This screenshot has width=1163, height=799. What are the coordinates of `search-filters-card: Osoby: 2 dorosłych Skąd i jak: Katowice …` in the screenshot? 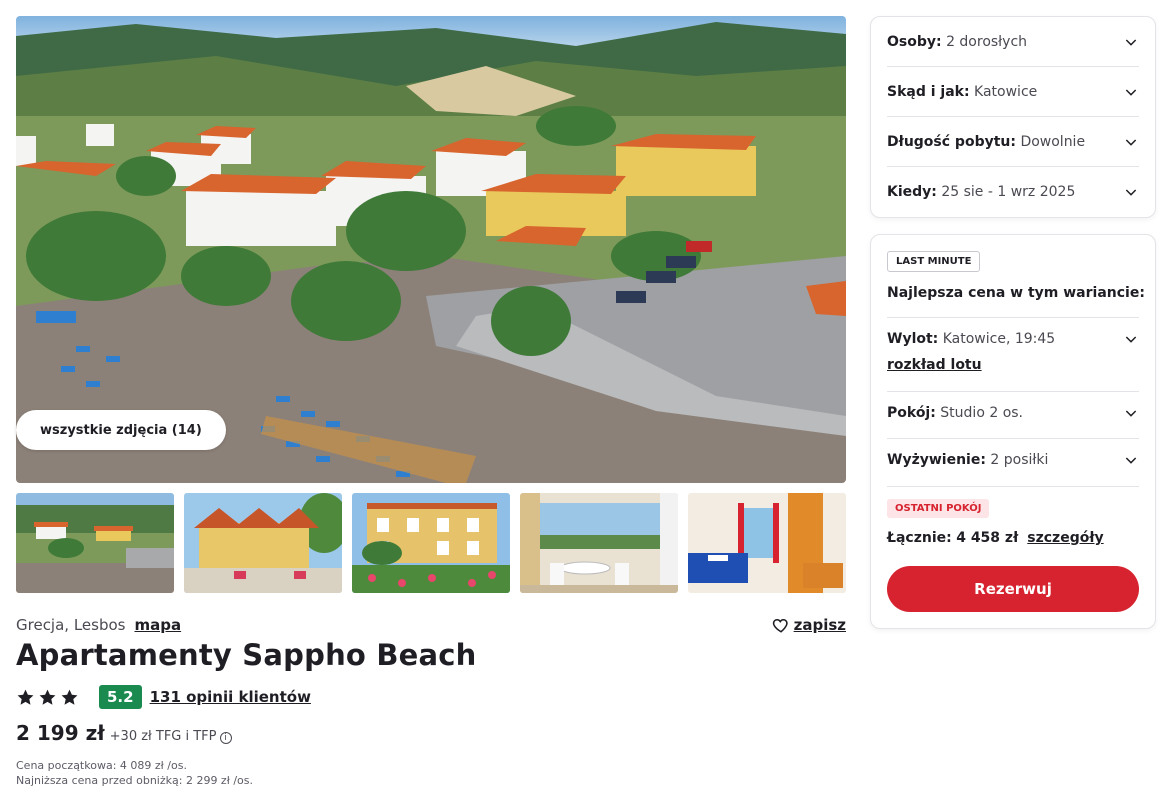 It's located at (1013, 117).